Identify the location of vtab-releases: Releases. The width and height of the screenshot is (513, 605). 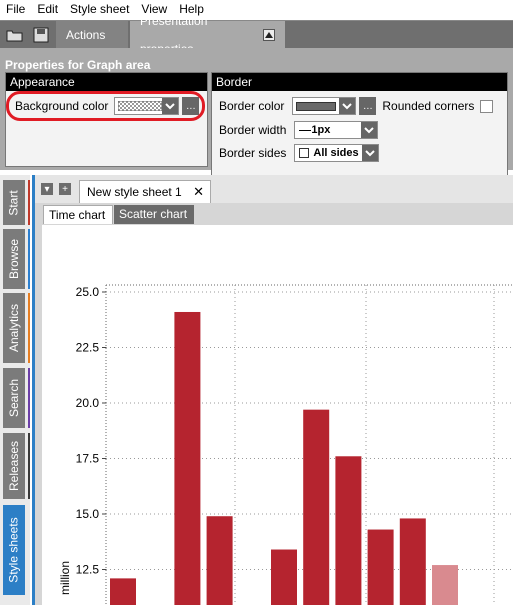
(14, 466).